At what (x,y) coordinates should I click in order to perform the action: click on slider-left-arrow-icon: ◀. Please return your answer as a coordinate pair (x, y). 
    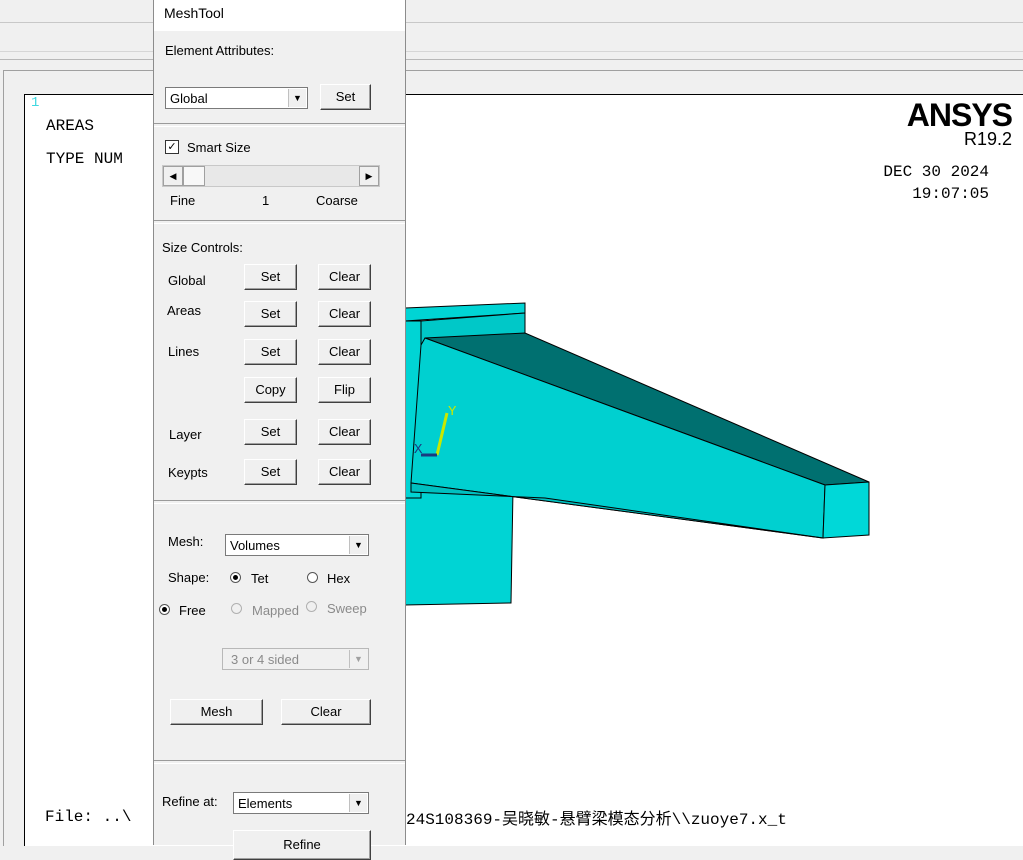
    Looking at the image, I should click on (173, 176).